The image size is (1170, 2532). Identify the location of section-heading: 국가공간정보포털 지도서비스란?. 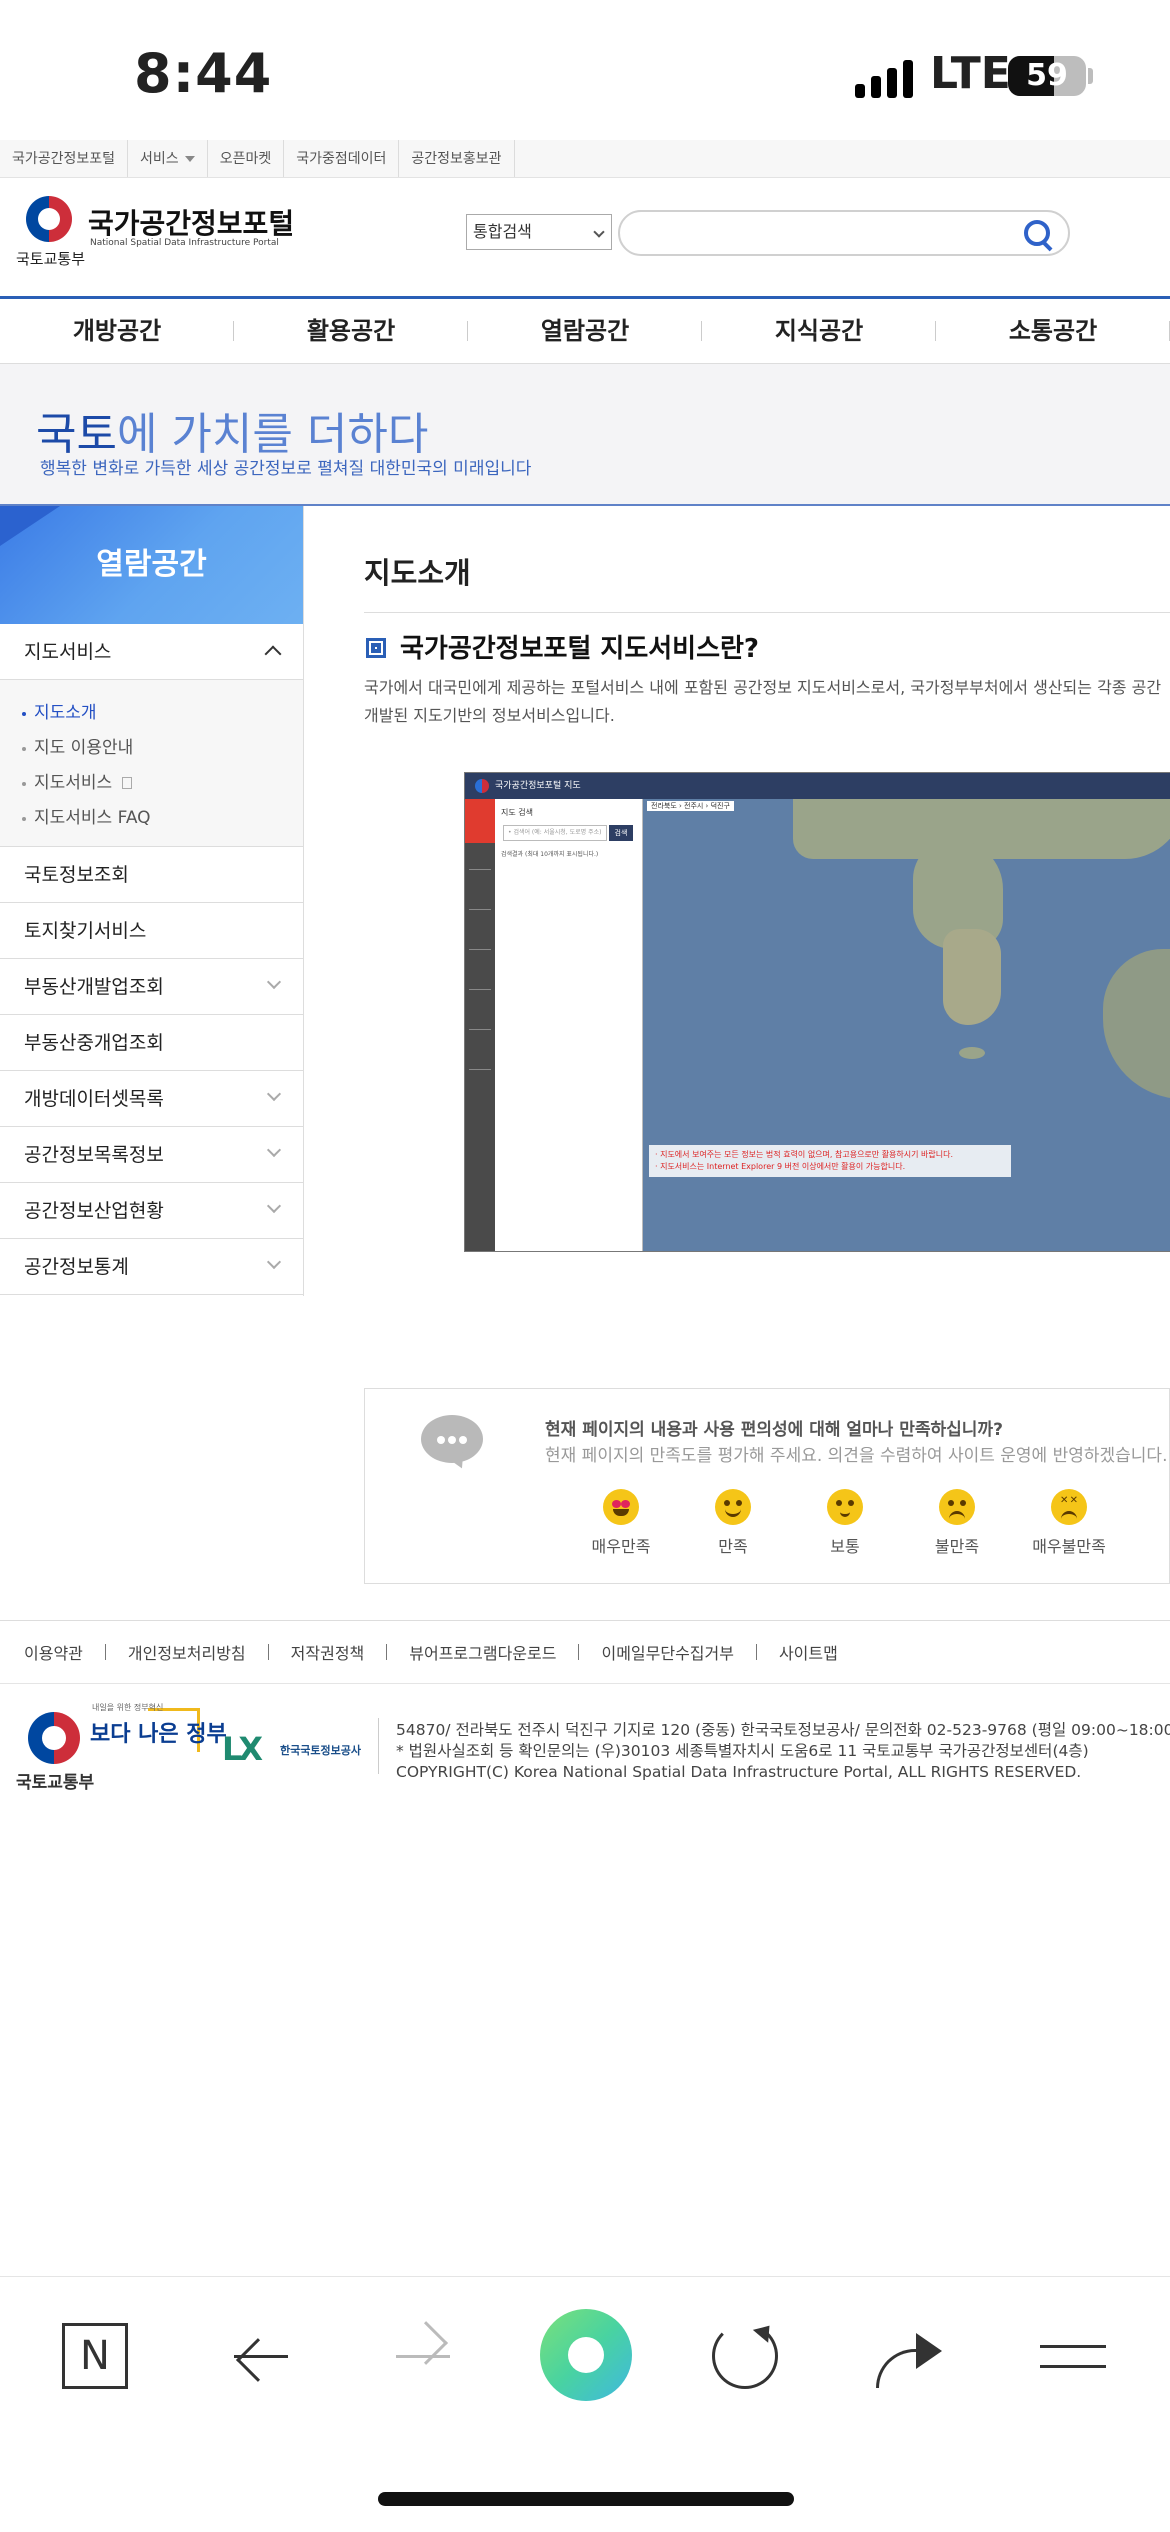
(561, 646).